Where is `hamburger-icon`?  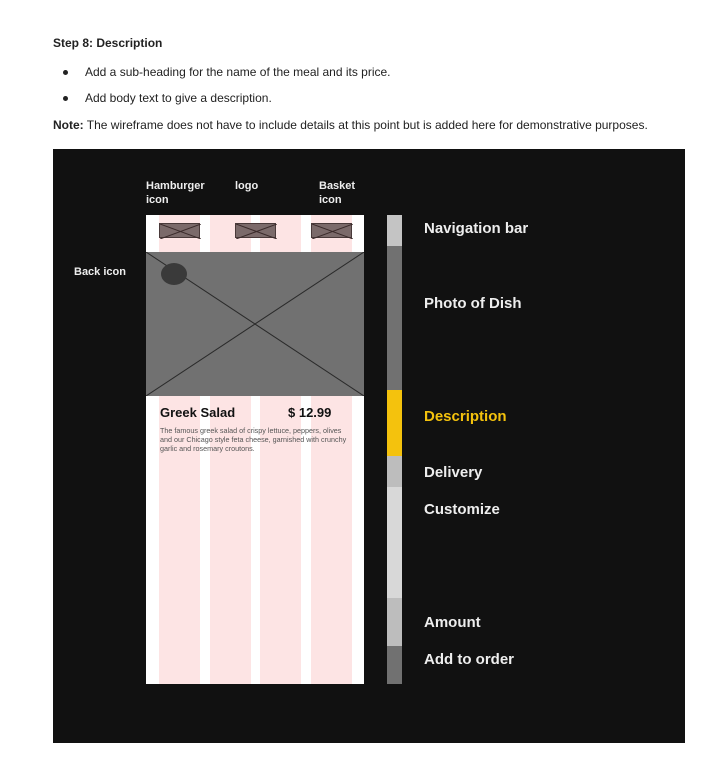 hamburger-icon is located at coordinates (180, 231).